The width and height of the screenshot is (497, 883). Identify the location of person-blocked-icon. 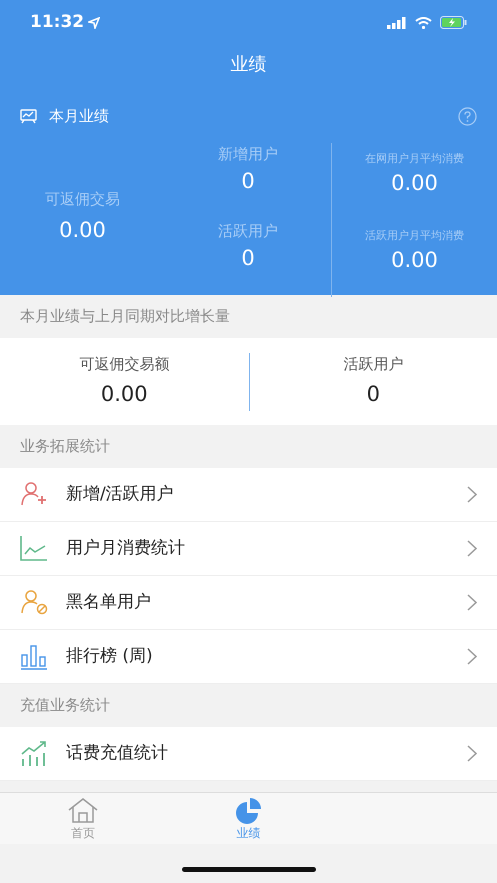
(34, 602).